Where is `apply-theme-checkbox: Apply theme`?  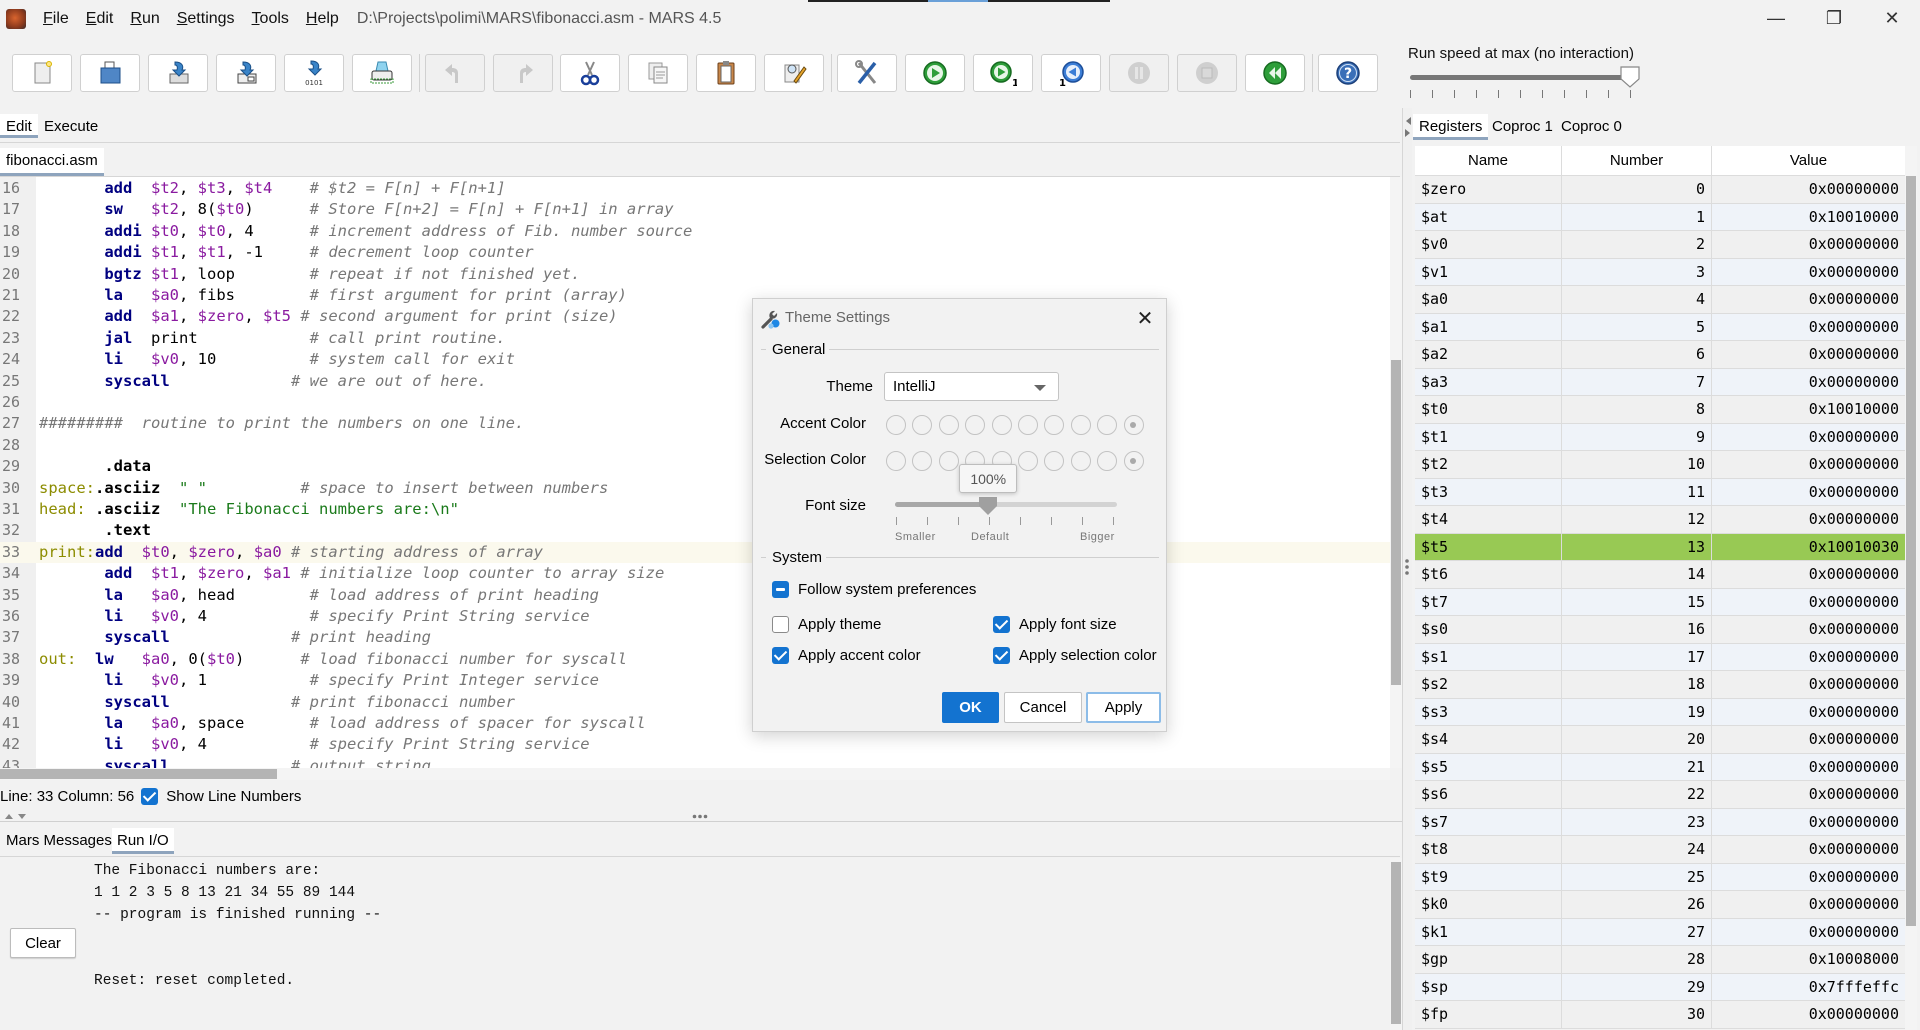 apply-theme-checkbox: Apply theme is located at coordinates (826, 624).